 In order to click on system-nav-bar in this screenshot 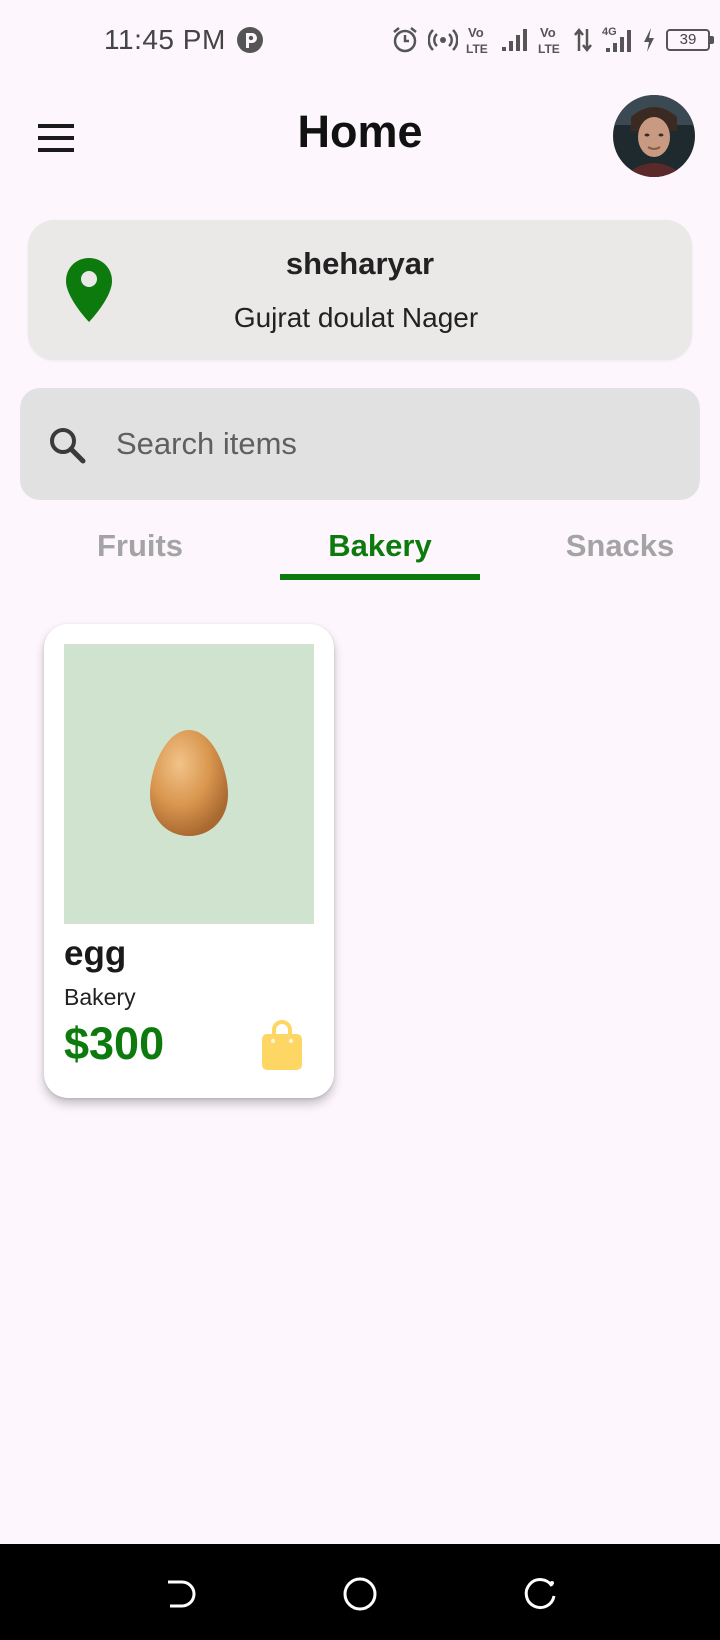, I will do `click(360, 1592)`.